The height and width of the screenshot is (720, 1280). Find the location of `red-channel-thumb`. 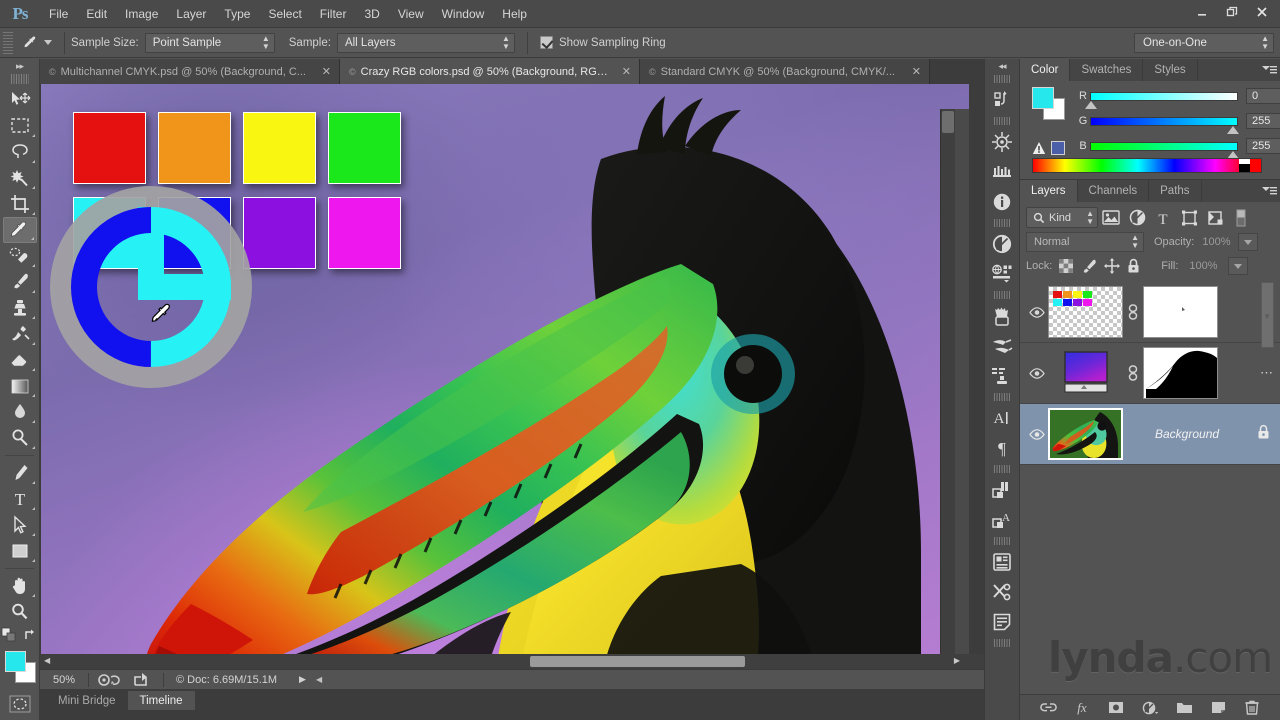

red-channel-thumb is located at coordinates (1091, 104).